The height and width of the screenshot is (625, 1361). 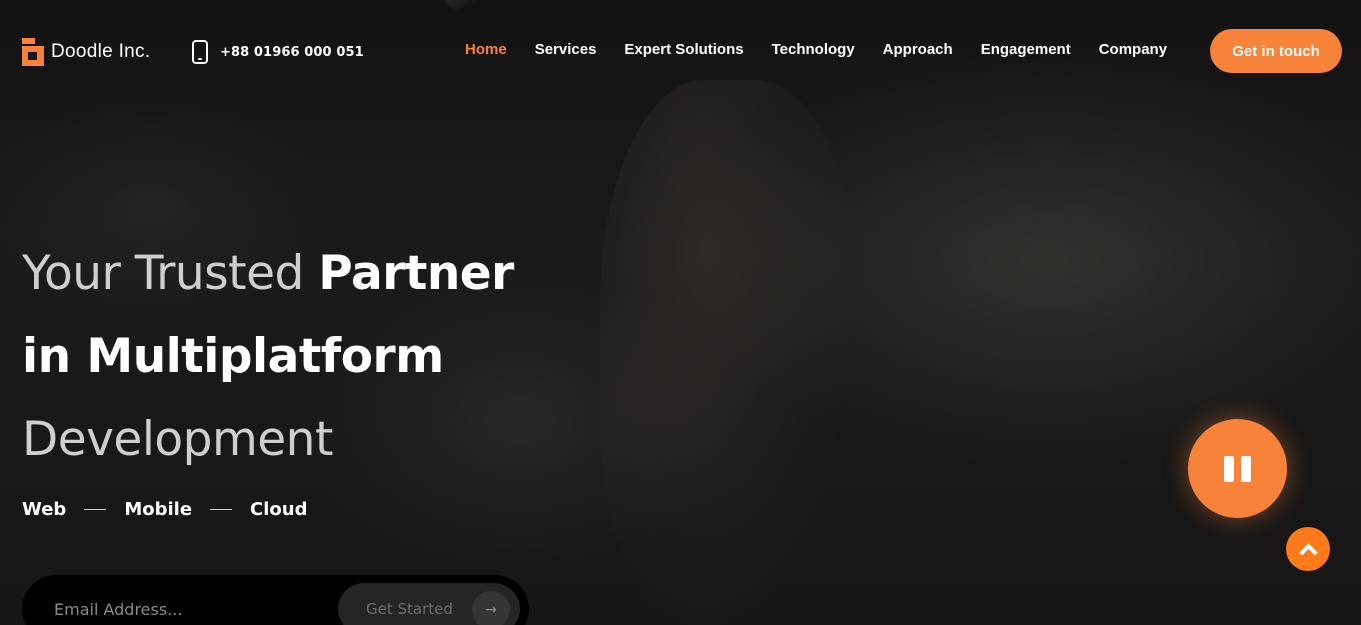 What do you see at coordinates (200, 52) in the screenshot?
I see `phone-icon` at bounding box center [200, 52].